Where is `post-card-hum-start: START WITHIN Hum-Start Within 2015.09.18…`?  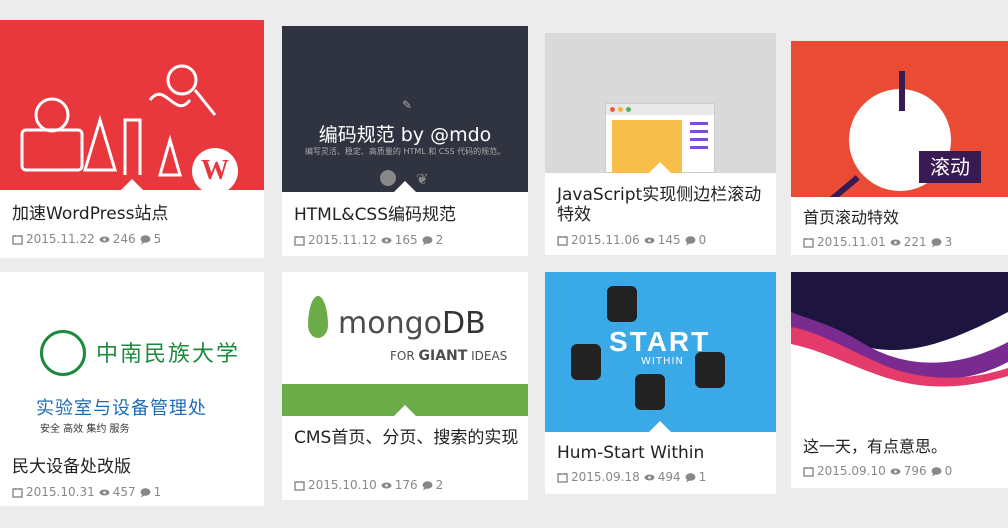
post-card-hum-start: START WITHIN Hum-Start Within 2015.09.18… is located at coordinates (660, 383).